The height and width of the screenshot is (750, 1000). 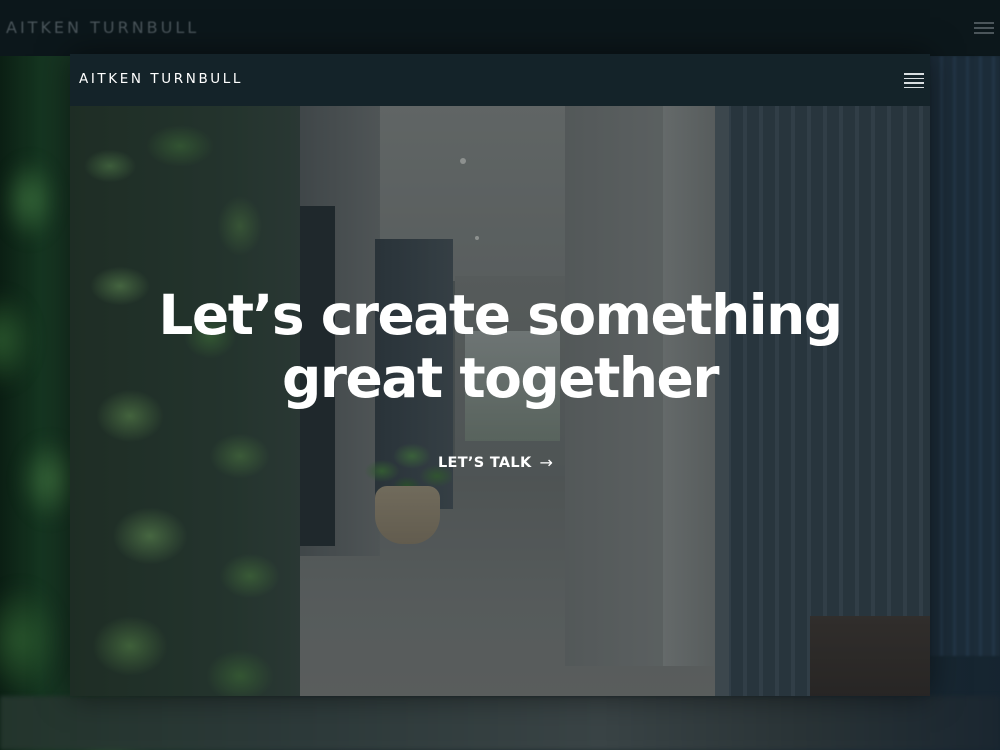 I want to click on hamburger-menu-icon, so click(x=914, y=80).